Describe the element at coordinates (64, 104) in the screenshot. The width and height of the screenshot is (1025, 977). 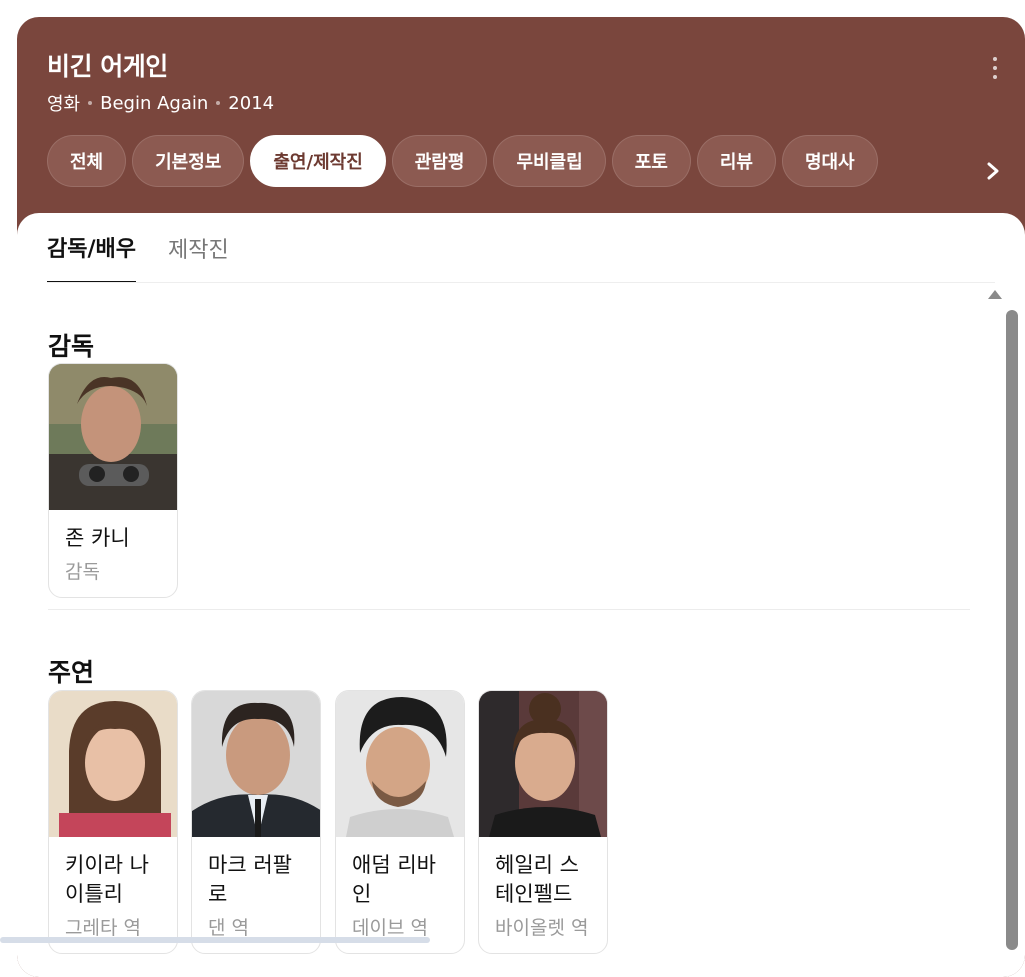
I see `movie-category: 영화` at that location.